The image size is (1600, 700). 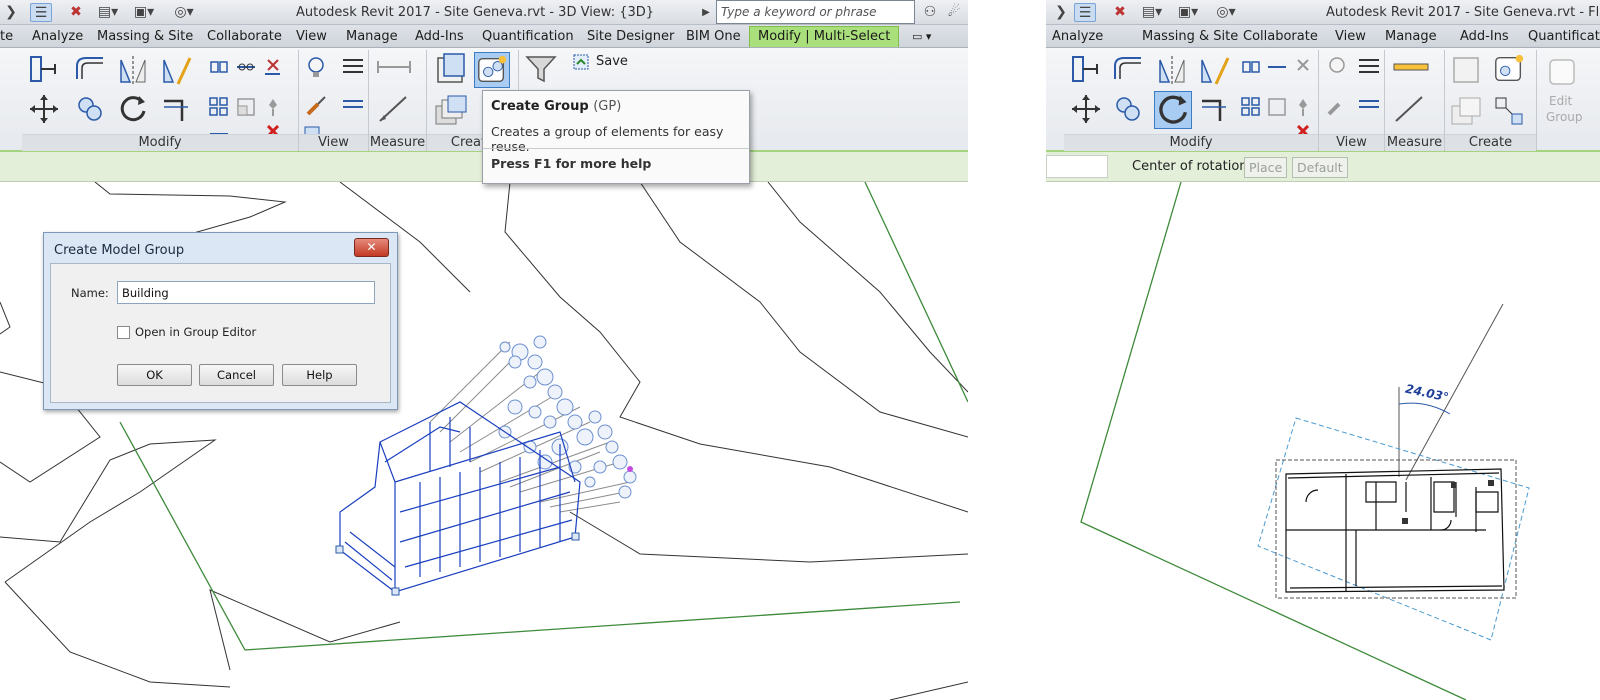 I want to click on ok-button: OK, so click(x=154, y=375).